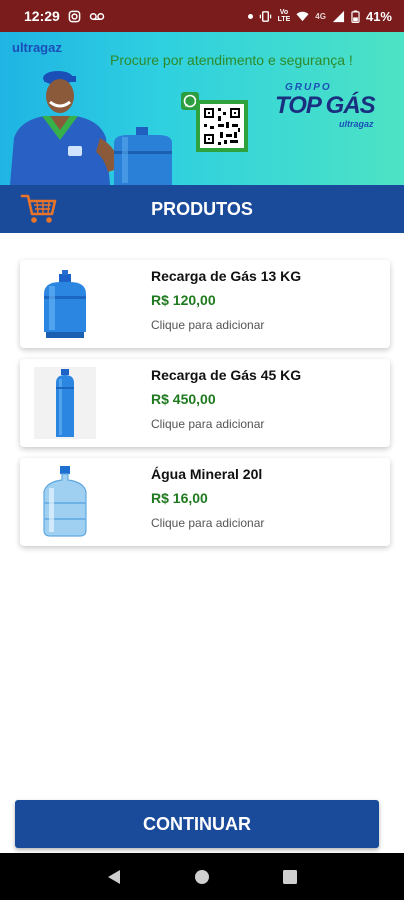 Image resolution: width=404 pixels, height=900 pixels. What do you see at coordinates (284, 16) in the screenshot?
I see `volte-icon: Vo LTE` at bounding box center [284, 16].